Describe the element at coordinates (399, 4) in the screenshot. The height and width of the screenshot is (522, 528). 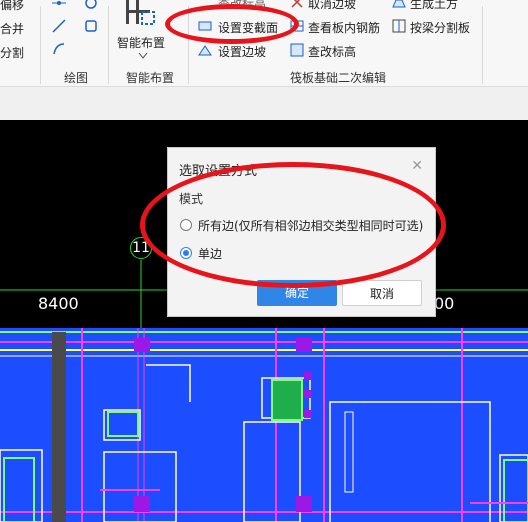
I see `earthwork-icon` at that location.